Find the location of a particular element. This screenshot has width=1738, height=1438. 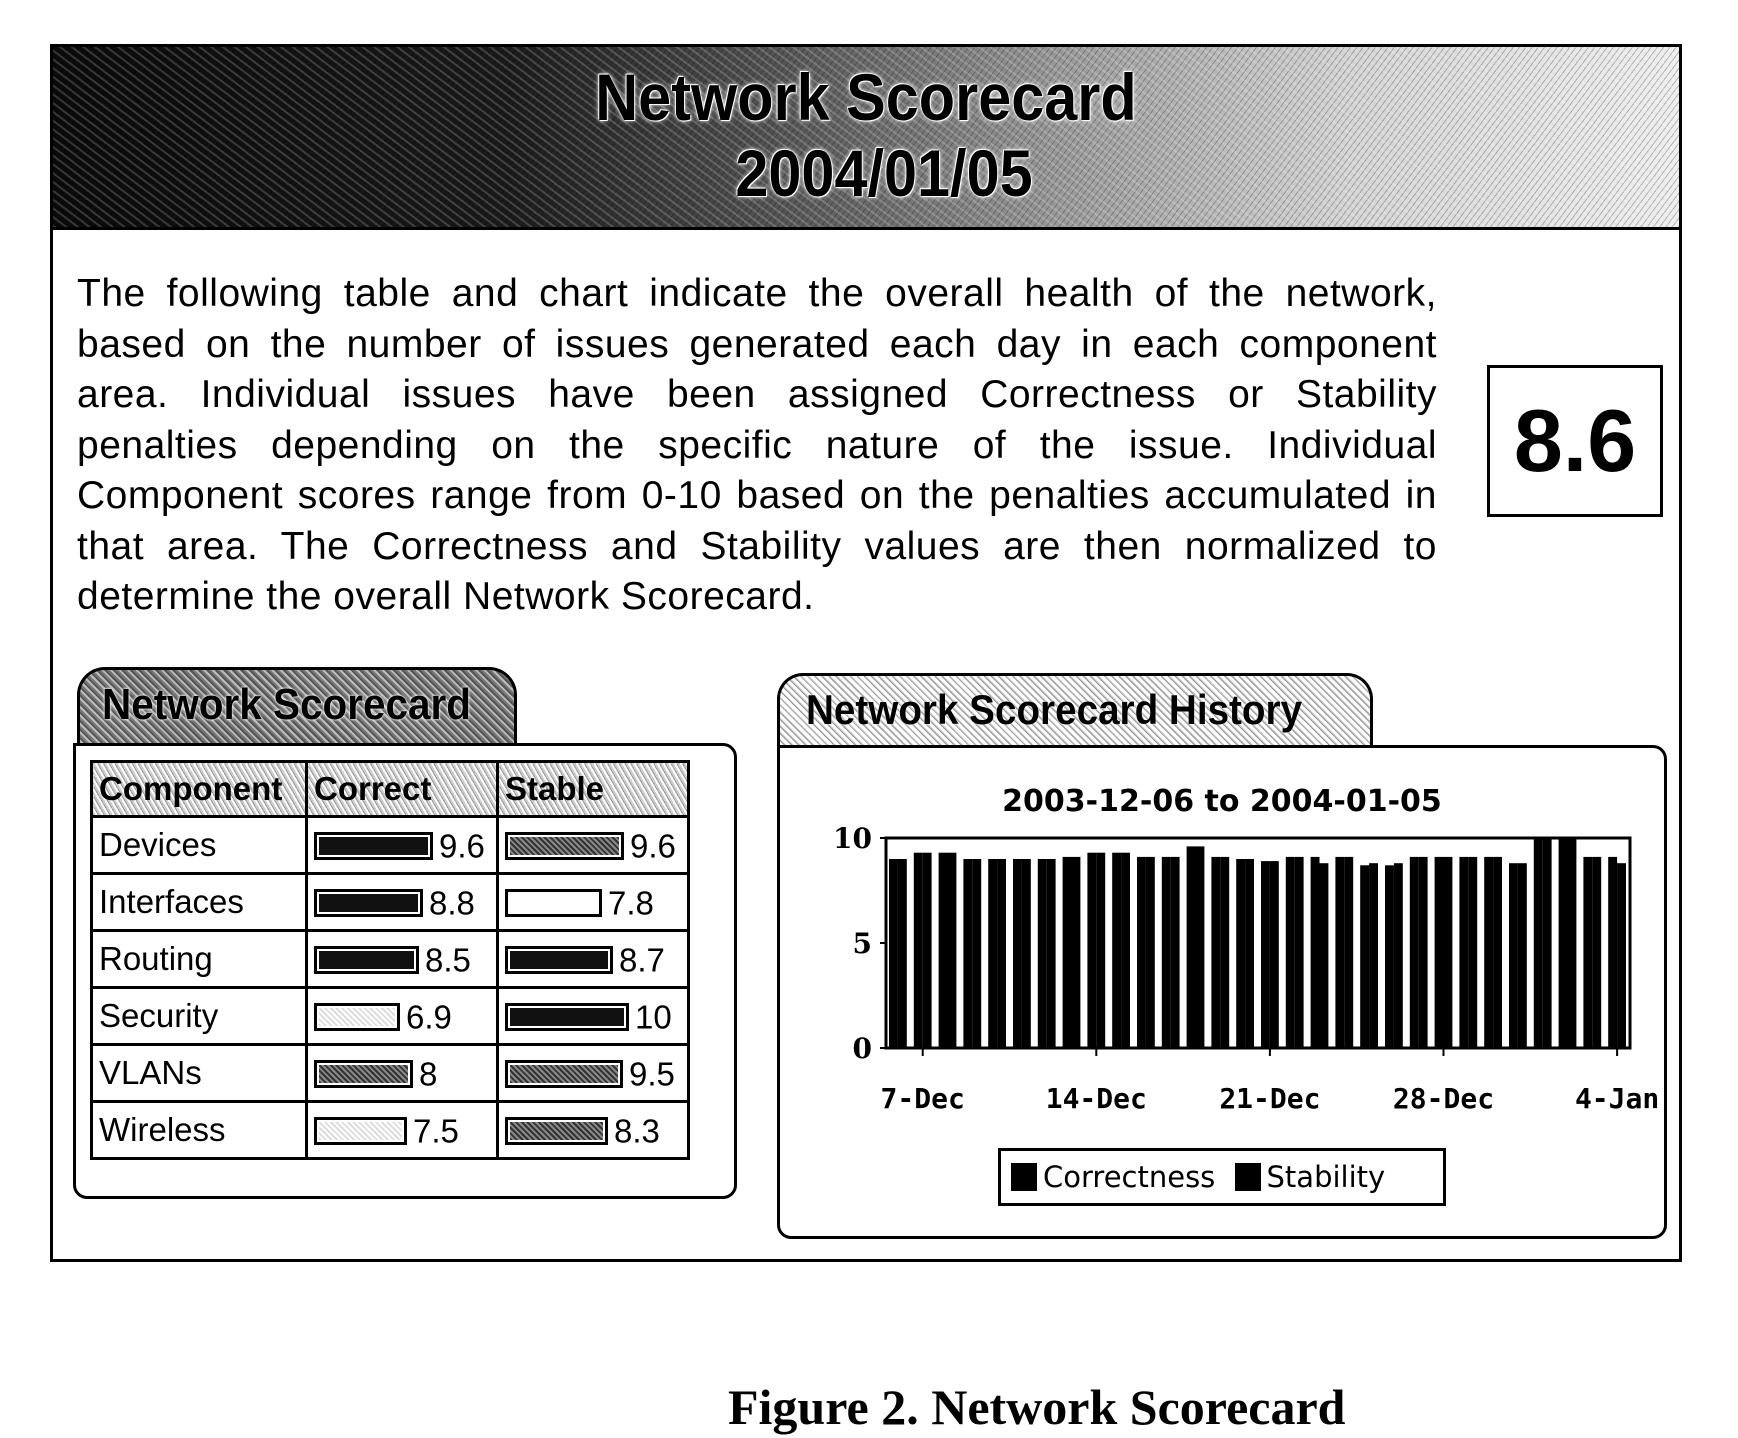

header-correct: Correct is located at coordinates (402, 789).